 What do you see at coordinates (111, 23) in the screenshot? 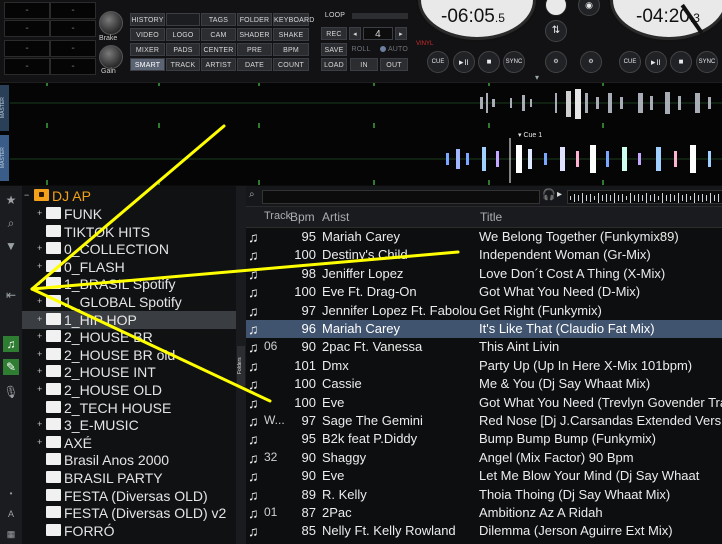
I see `brake-knob` at bounding box center [111, 23].